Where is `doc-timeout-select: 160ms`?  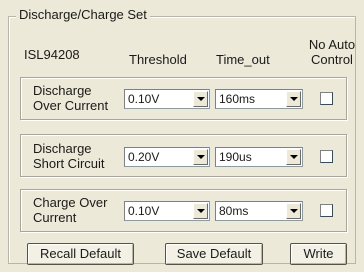 doc-timeout-select: 160ms is located at coordinates (259, 99).